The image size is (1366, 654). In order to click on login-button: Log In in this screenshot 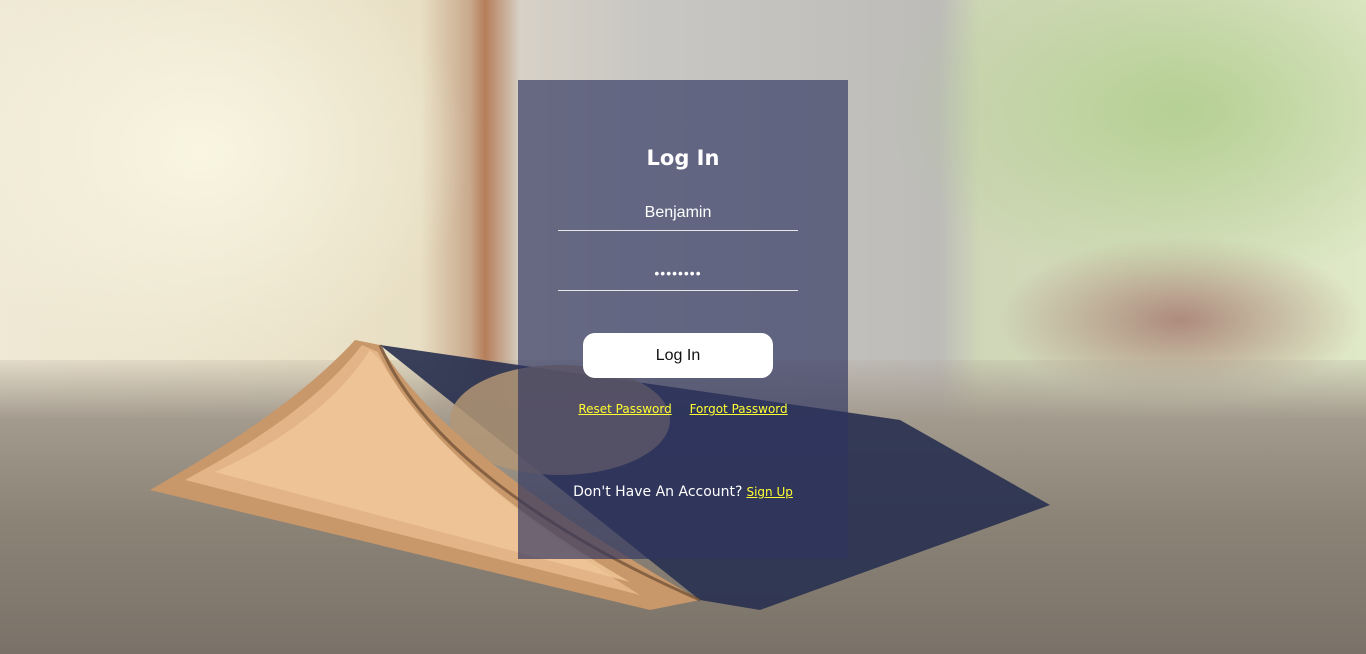, I will do `click(678, 355)`.